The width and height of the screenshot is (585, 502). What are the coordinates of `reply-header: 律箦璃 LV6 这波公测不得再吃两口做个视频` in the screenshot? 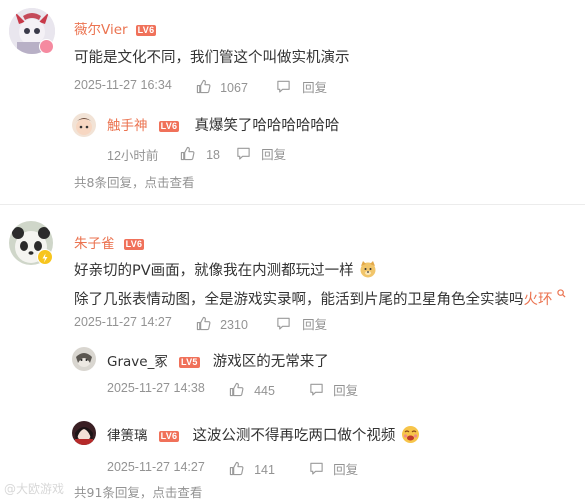 It's located at (263, 435).